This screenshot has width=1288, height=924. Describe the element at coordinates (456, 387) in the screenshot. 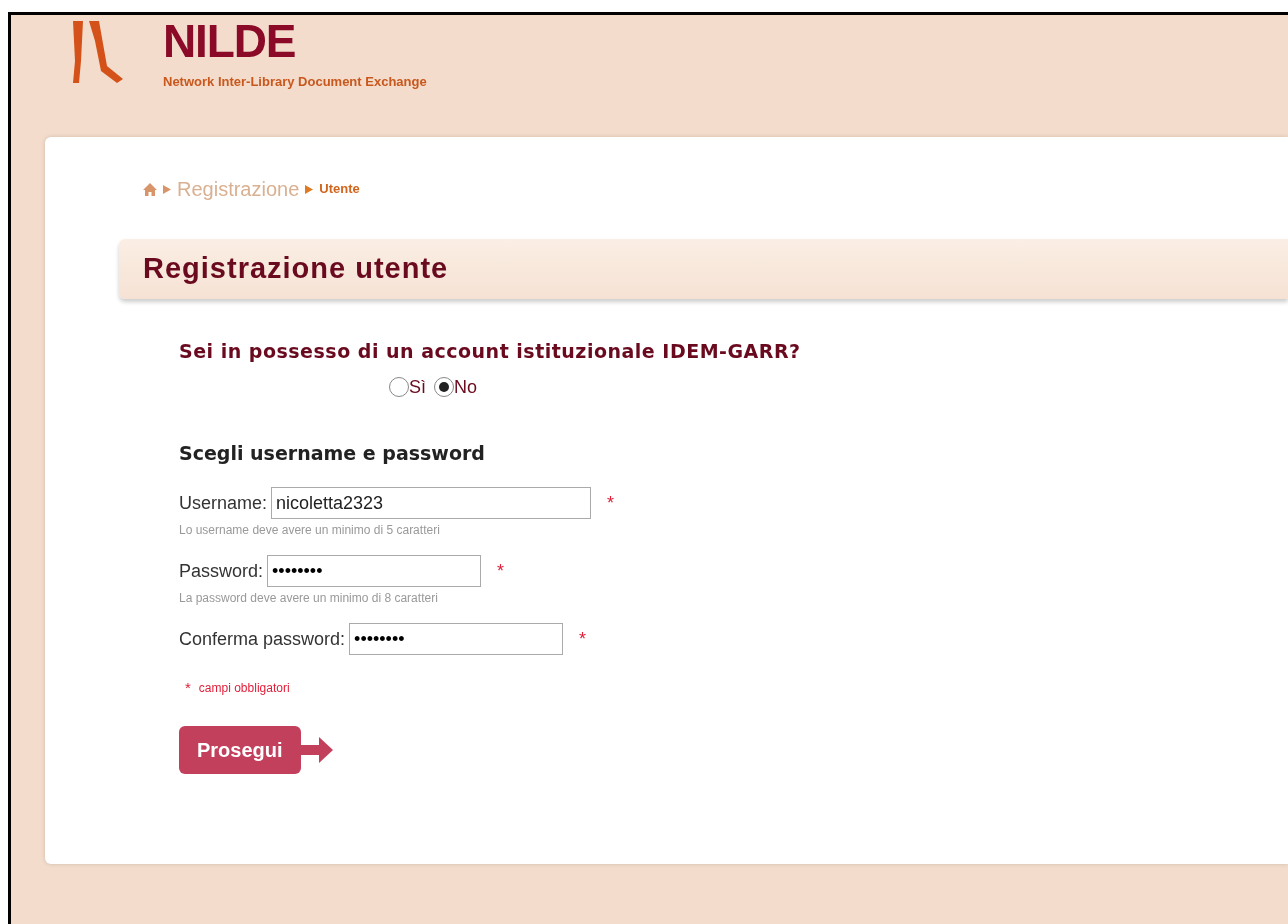

I see `radio-option: No` at that location.